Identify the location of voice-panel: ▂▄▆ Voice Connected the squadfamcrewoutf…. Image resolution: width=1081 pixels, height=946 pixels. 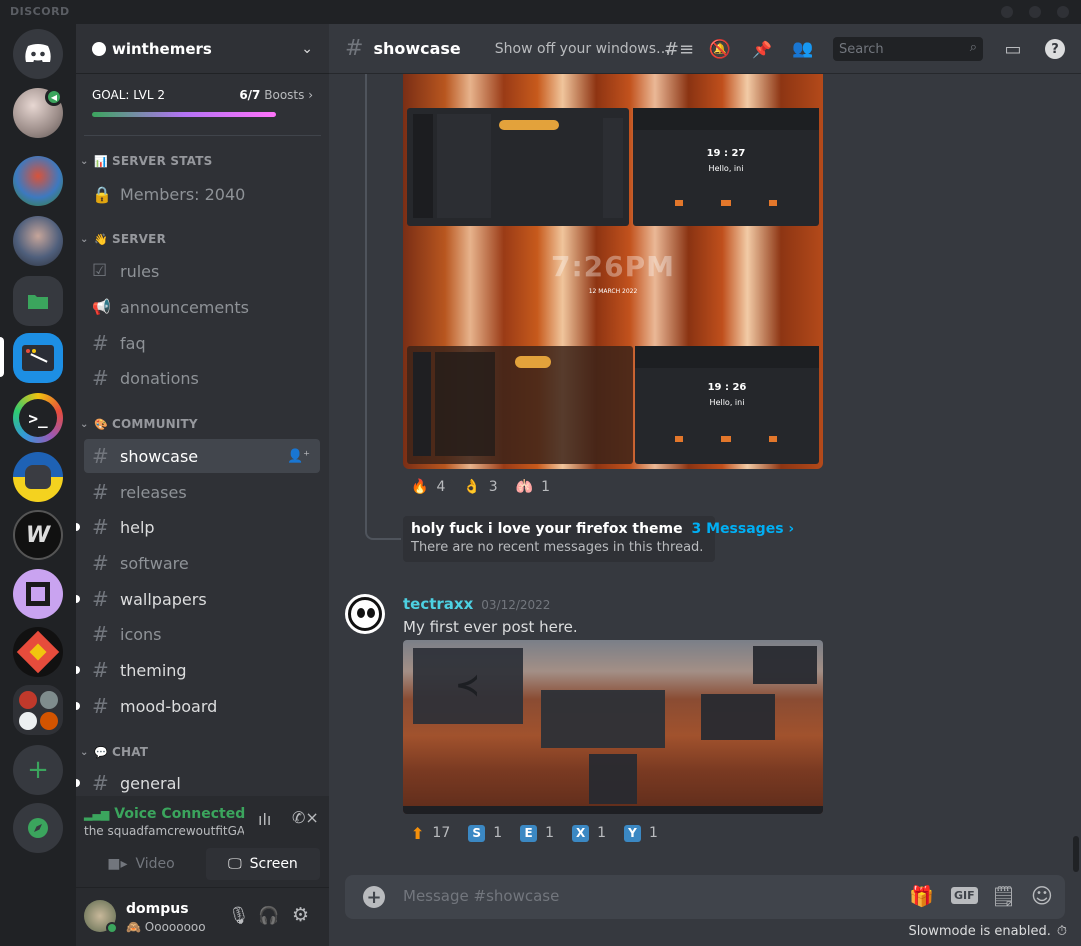
(202, 842).